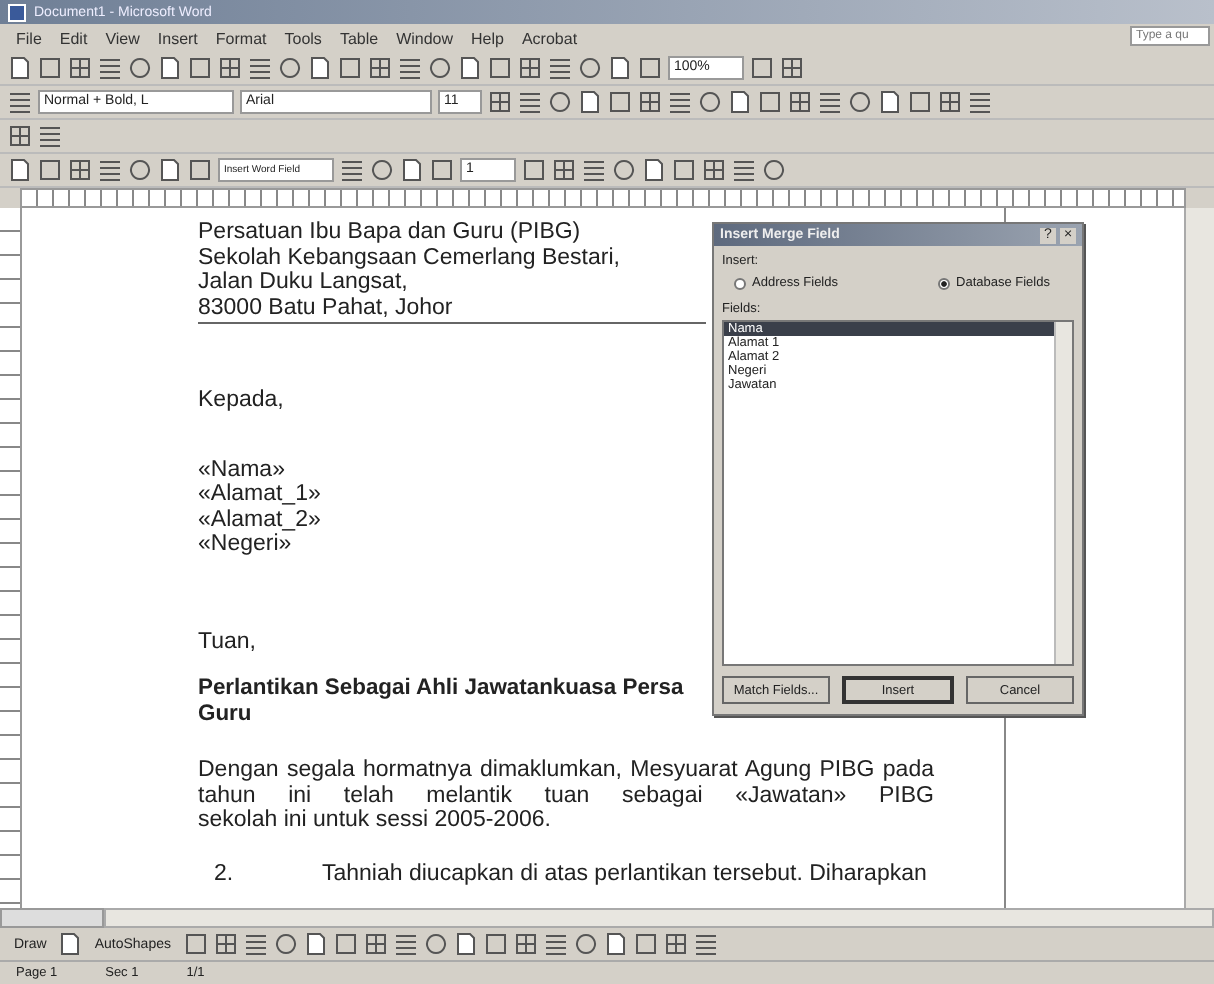 This screenshot has height=984, width=1214. Describe the element at coordinates (409, 257) in the screenshot. I see `letterhead-line: Sekolah Kebangsaan Cemerlang Bestari,` at that location.